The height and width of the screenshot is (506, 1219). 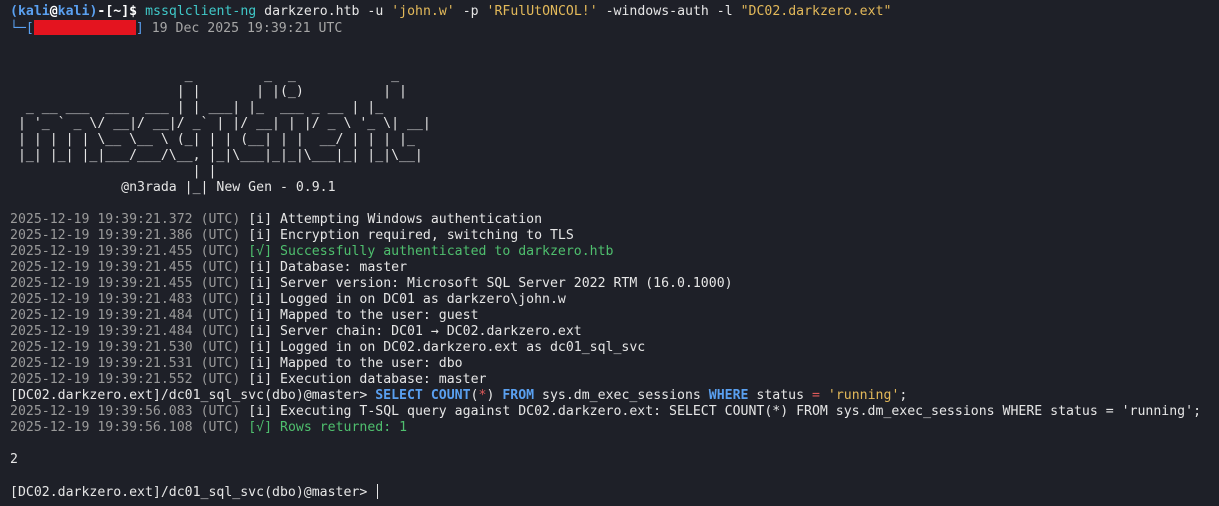 I want to click on sql-table: sys.dm_exec_sessions, so click(x=621, y=395).